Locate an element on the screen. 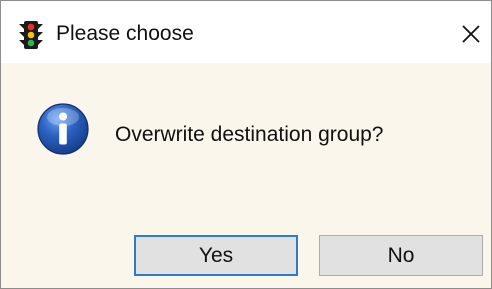 The width and height of the screenshot is (492, 289). no-button: No is located at coordinates (401, 255).